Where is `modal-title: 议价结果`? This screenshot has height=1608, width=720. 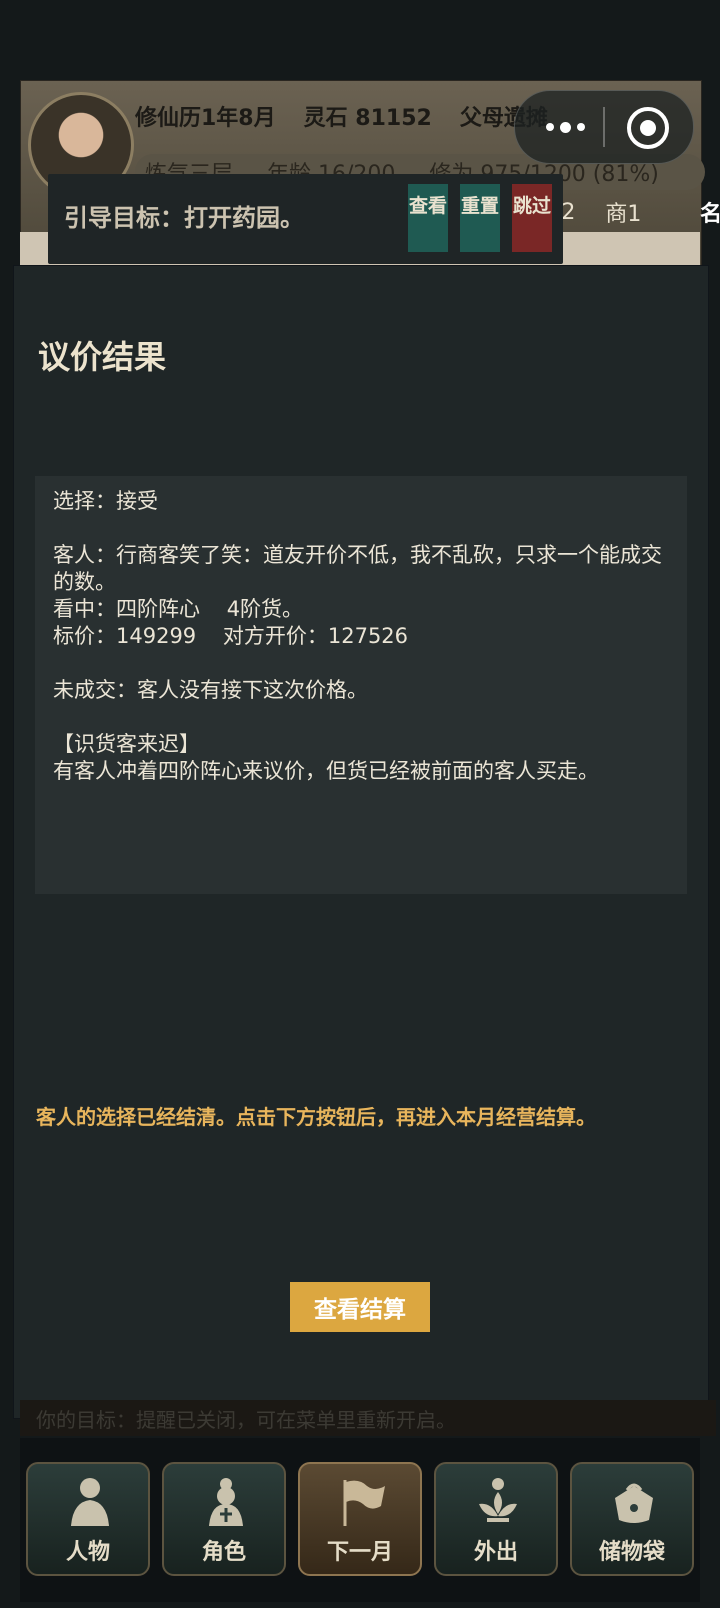 modal-title: 议价结果 is located at coordinates (102, 357).